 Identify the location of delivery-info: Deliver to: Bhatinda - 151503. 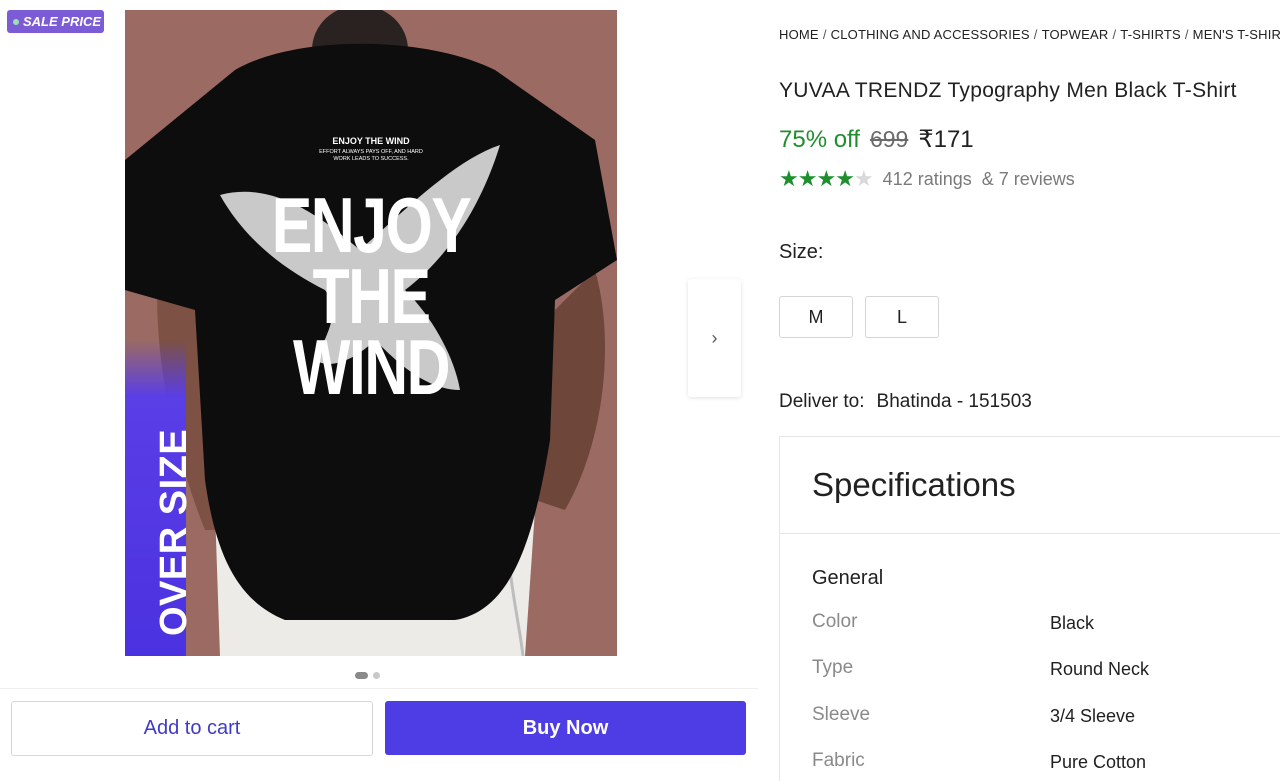
(905, 402).